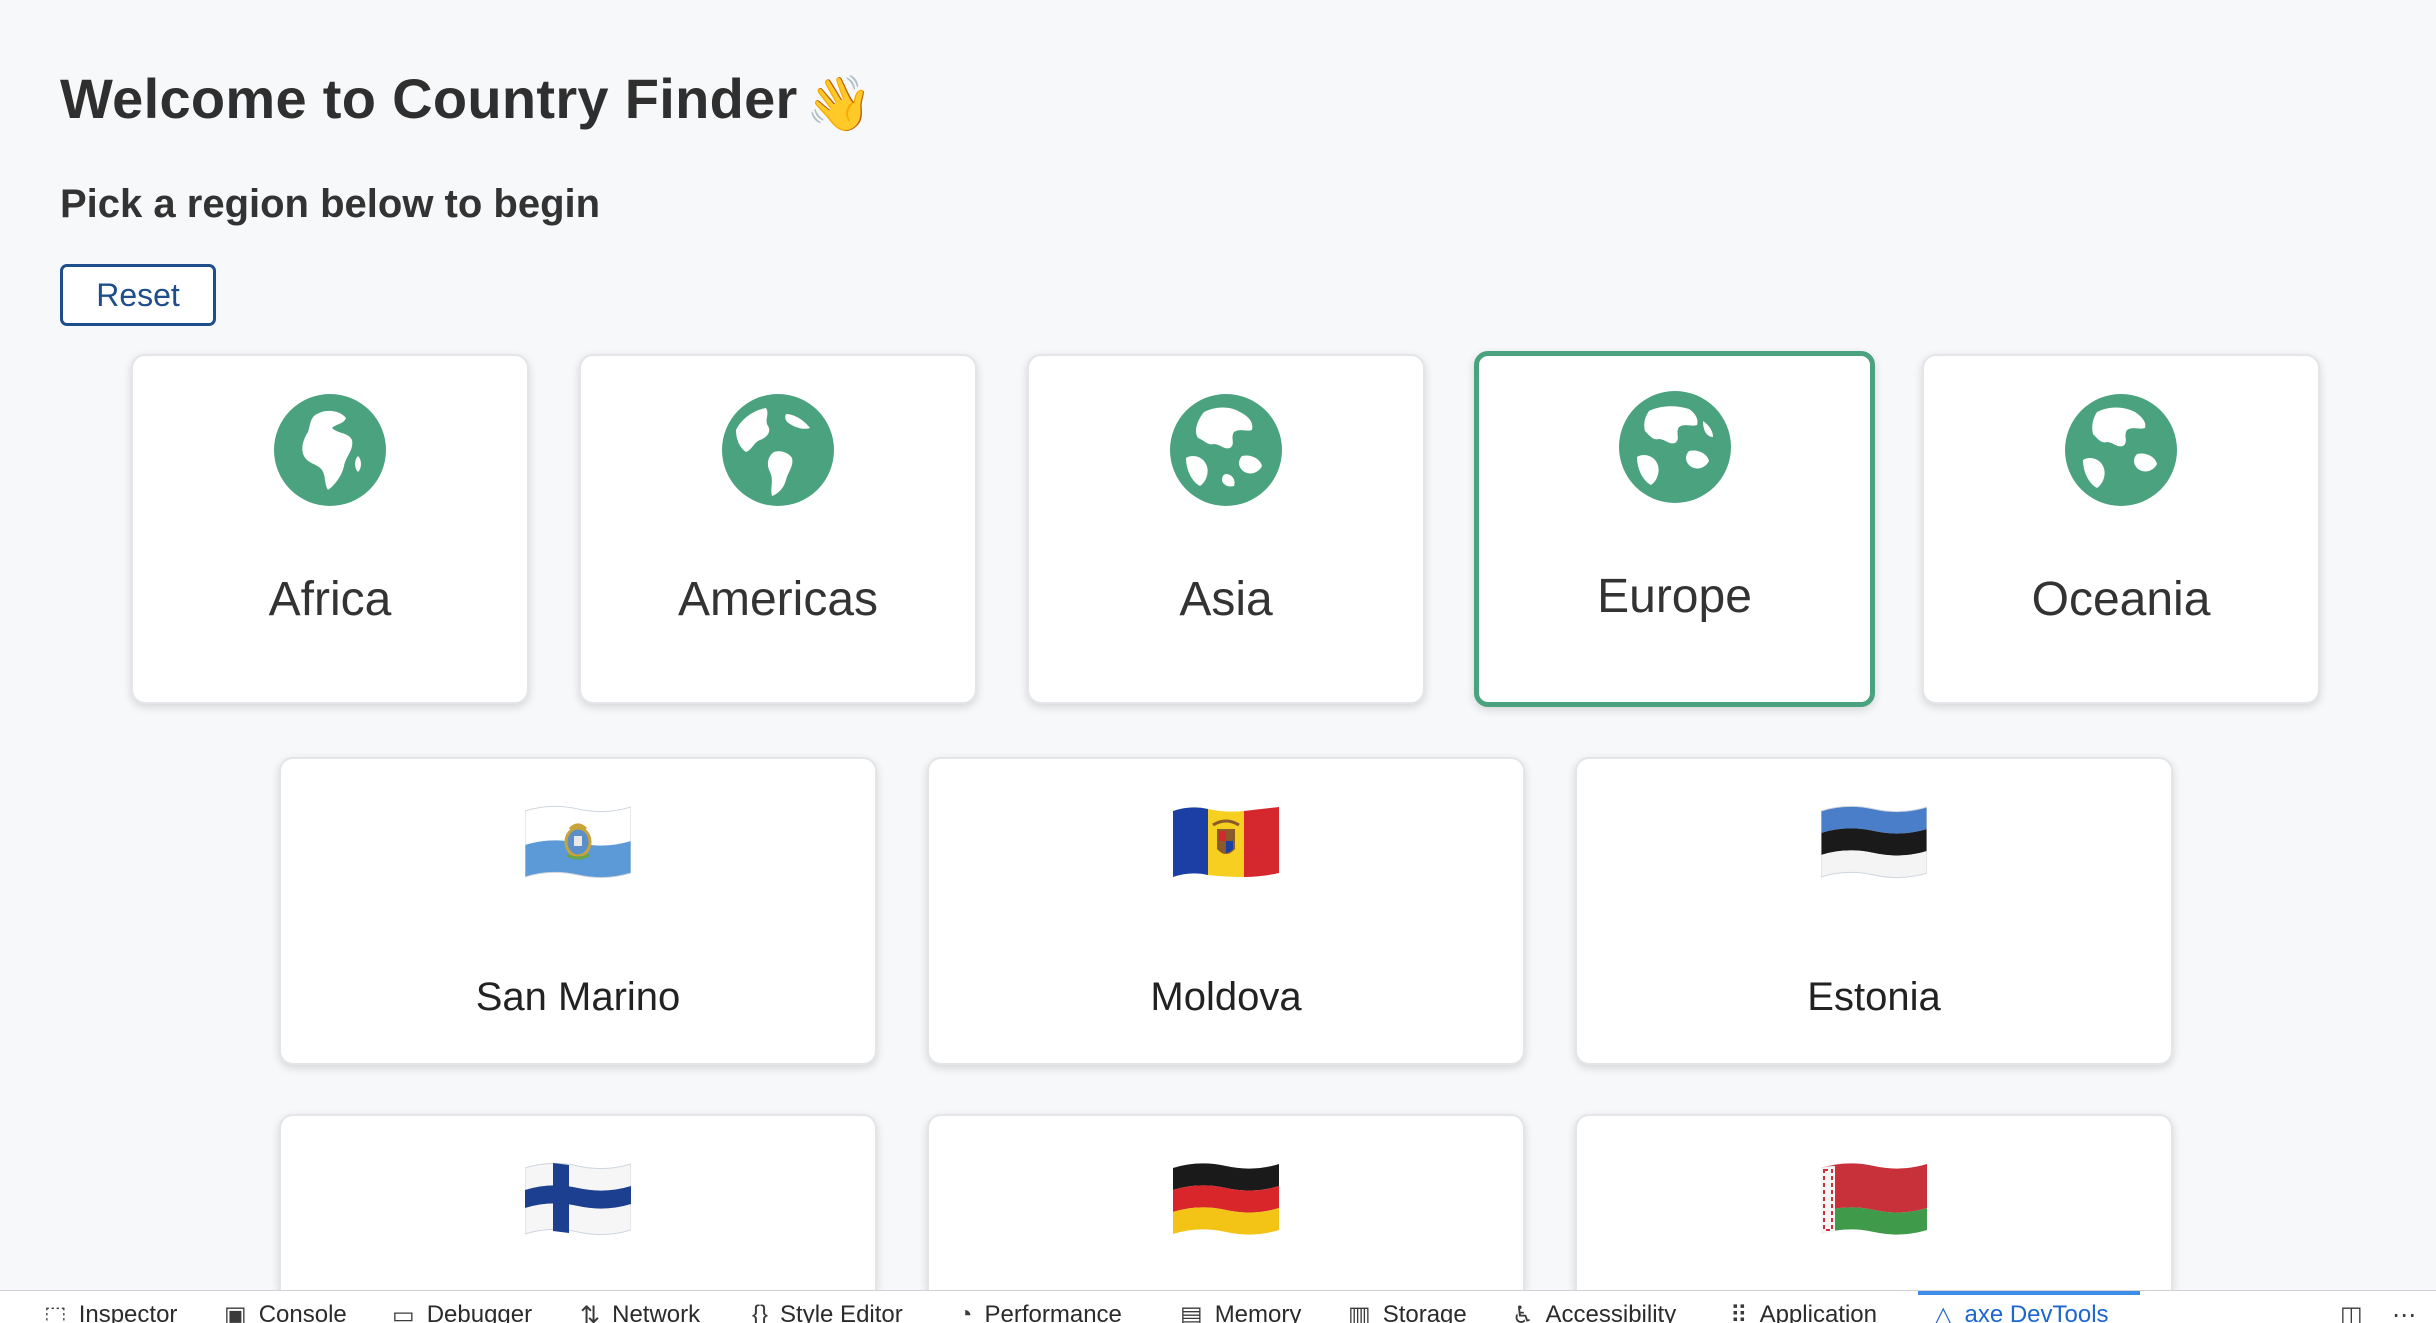 This screenshot has width=2436, height=1323. What do you see at coordinates (1226, 911) in the screenshot?
I see `country-card-moldova: Moldova` at bounding box center [1226, 911].